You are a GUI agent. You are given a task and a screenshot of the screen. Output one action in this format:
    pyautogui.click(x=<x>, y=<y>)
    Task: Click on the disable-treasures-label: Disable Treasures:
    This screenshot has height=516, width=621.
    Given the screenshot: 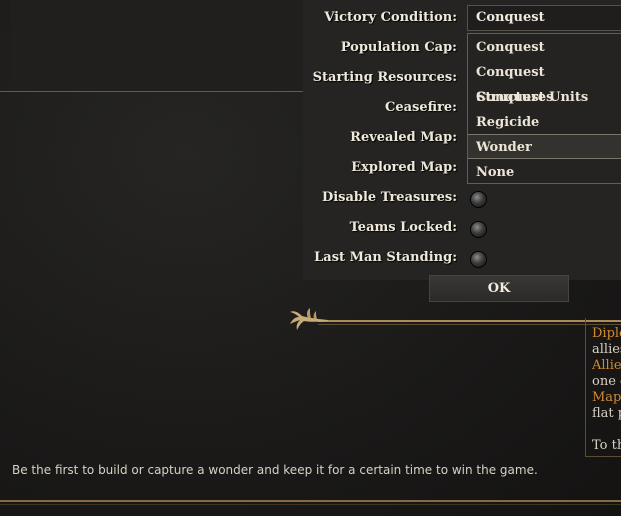 What is the action you would take?
    pyautogui.click(x=389, y=197)
    